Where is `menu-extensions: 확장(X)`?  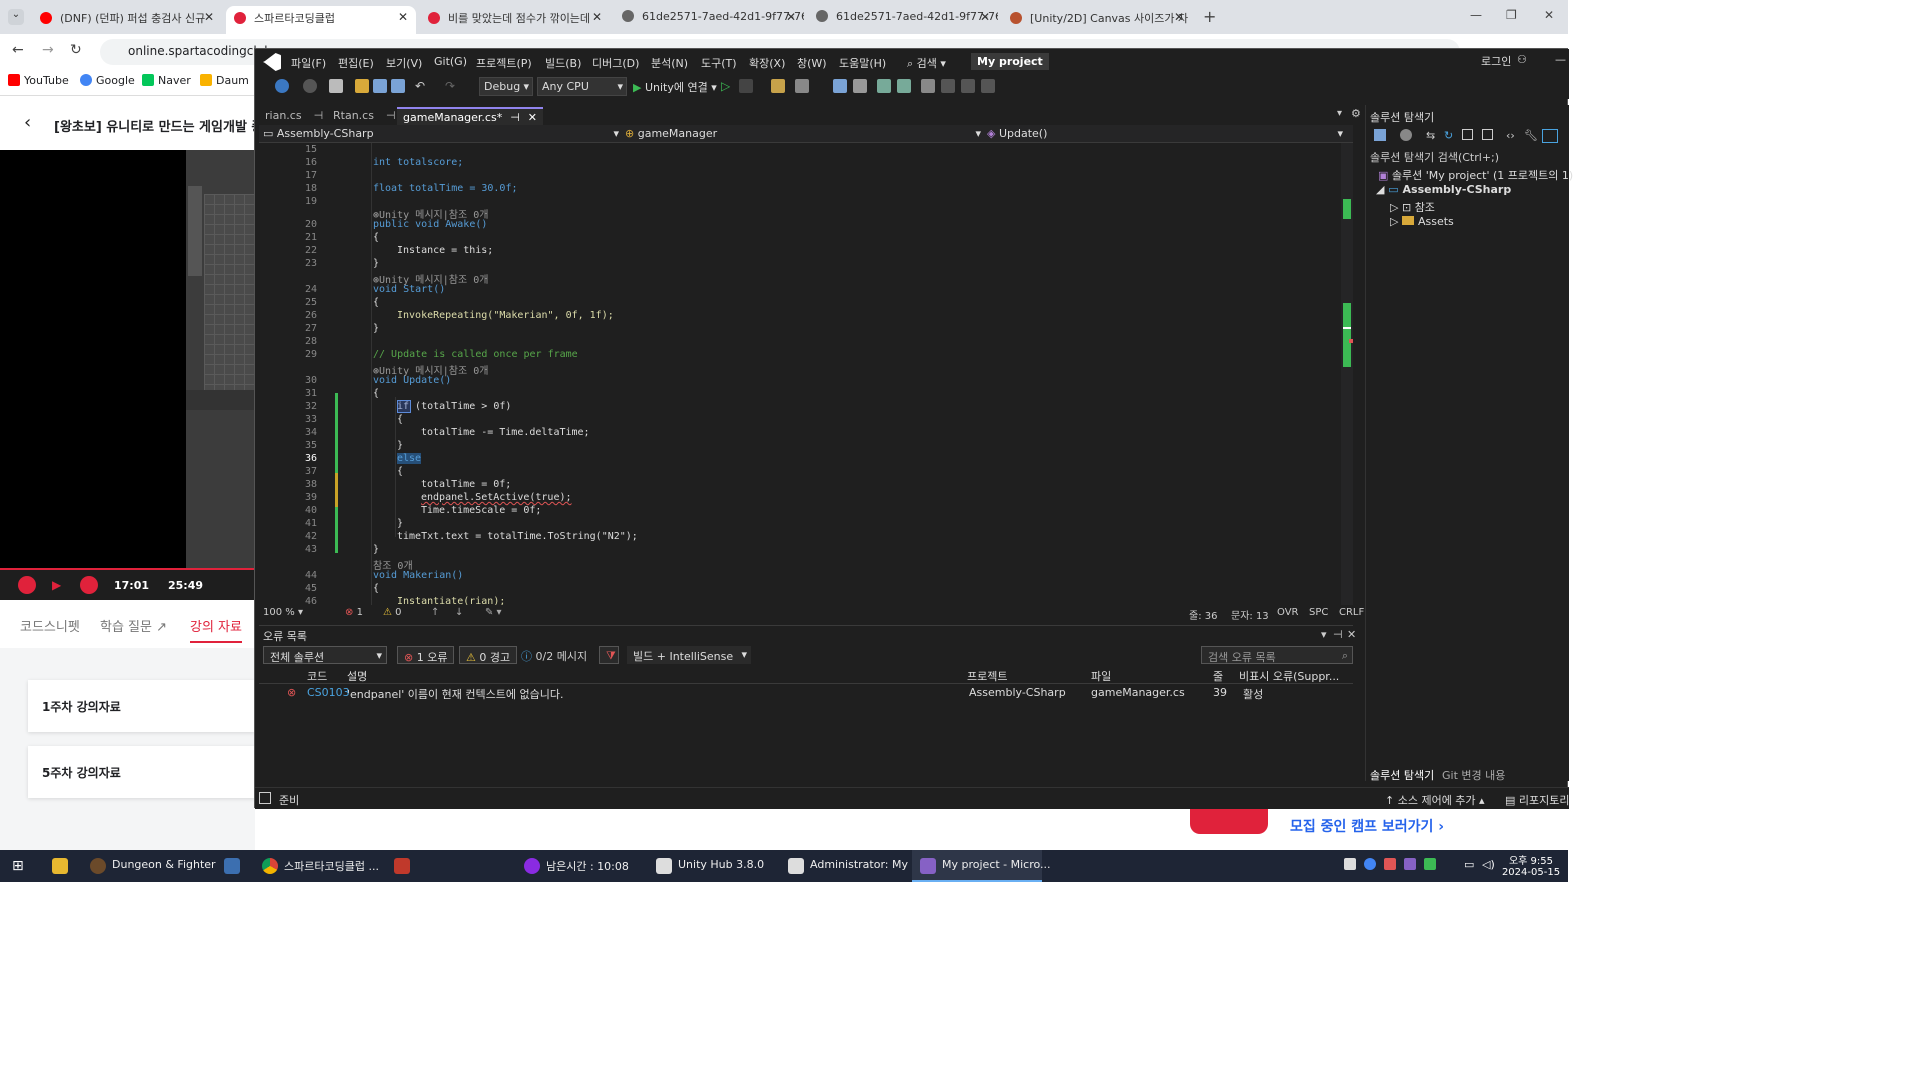 menu-extensions: 확장(X) is located at coordinates (767, 63).